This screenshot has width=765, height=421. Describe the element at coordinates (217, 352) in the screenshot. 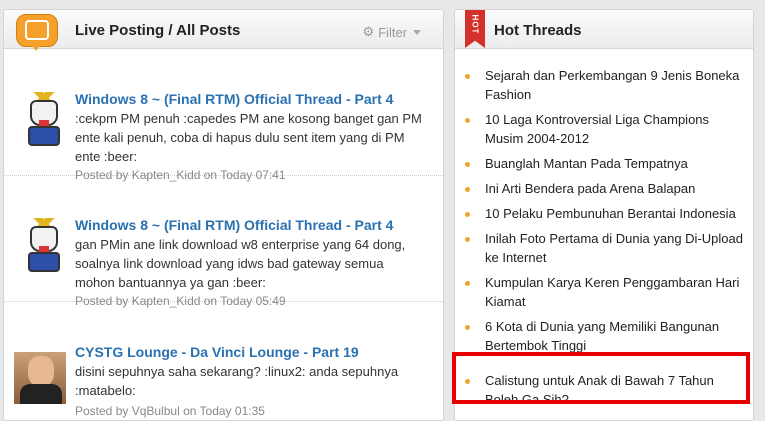

I see `post-title-link: CYSTG Lounge - Da Vinci Lounge - Part 19` at that location.